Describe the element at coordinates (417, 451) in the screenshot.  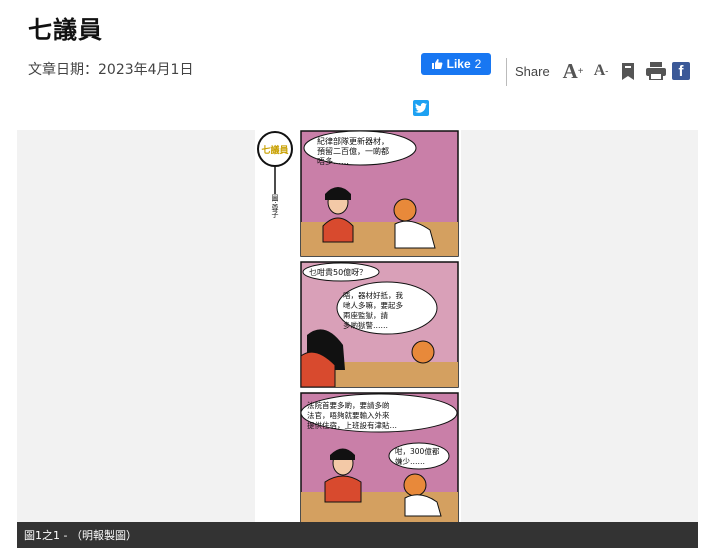
I see `panel-3-speech-right-line-1: 咁，300億都` at that location.